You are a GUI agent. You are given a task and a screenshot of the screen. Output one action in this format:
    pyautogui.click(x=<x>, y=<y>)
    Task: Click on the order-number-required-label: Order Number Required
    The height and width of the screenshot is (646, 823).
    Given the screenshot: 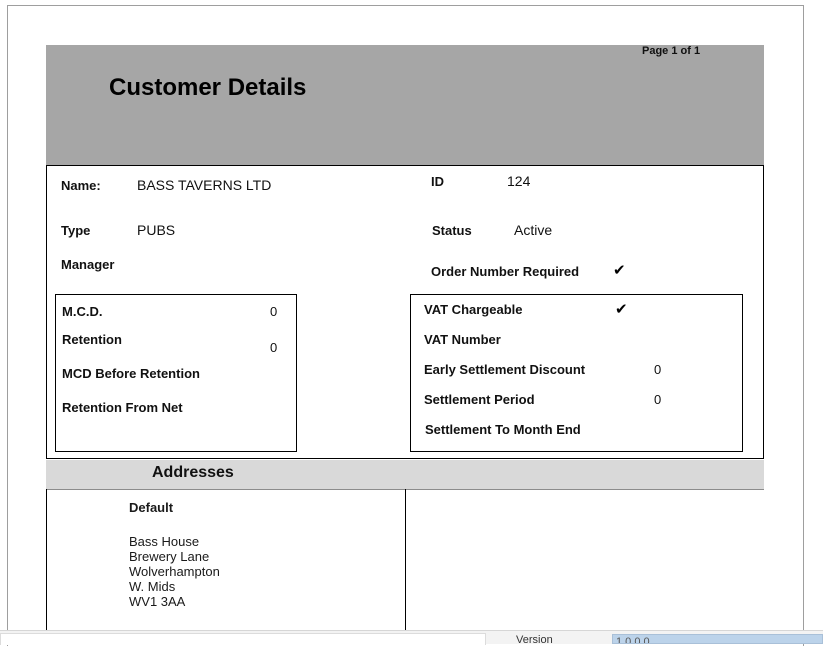 What is the action you would take?
    pyautogui.click(x=505, y=271)
    